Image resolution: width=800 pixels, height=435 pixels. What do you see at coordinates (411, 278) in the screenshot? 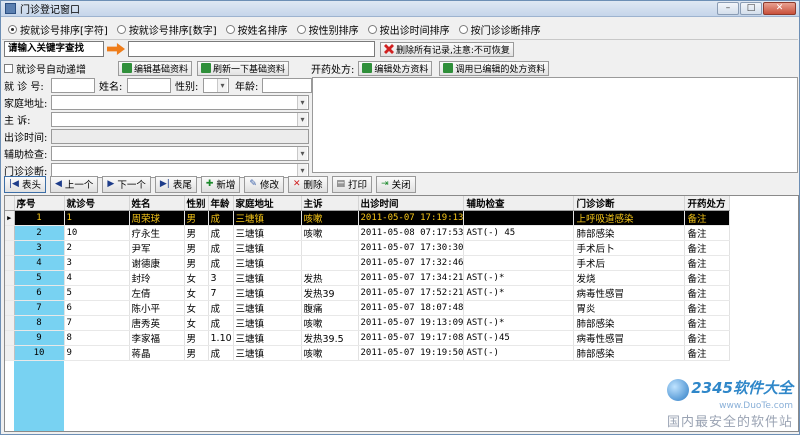
I see `table-cell: 2011-05-07 17:34:21` at bounding box center [411, 278].